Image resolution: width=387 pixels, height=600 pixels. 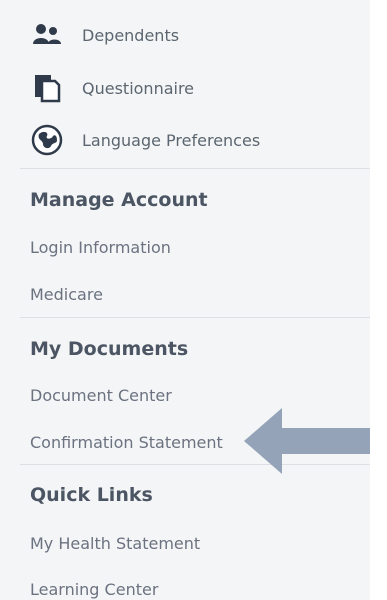 I want to click on sidebar-item-label: Language Preferences, so click(x=171, y=140).